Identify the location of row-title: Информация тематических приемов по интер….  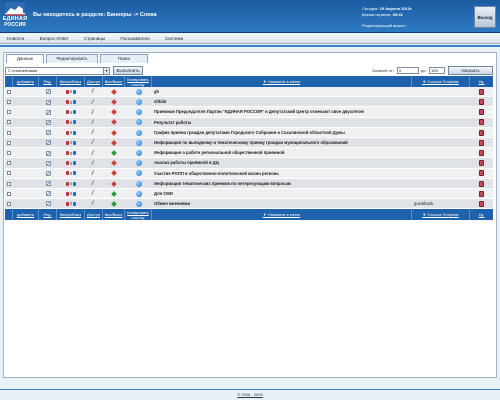
(282, 184).